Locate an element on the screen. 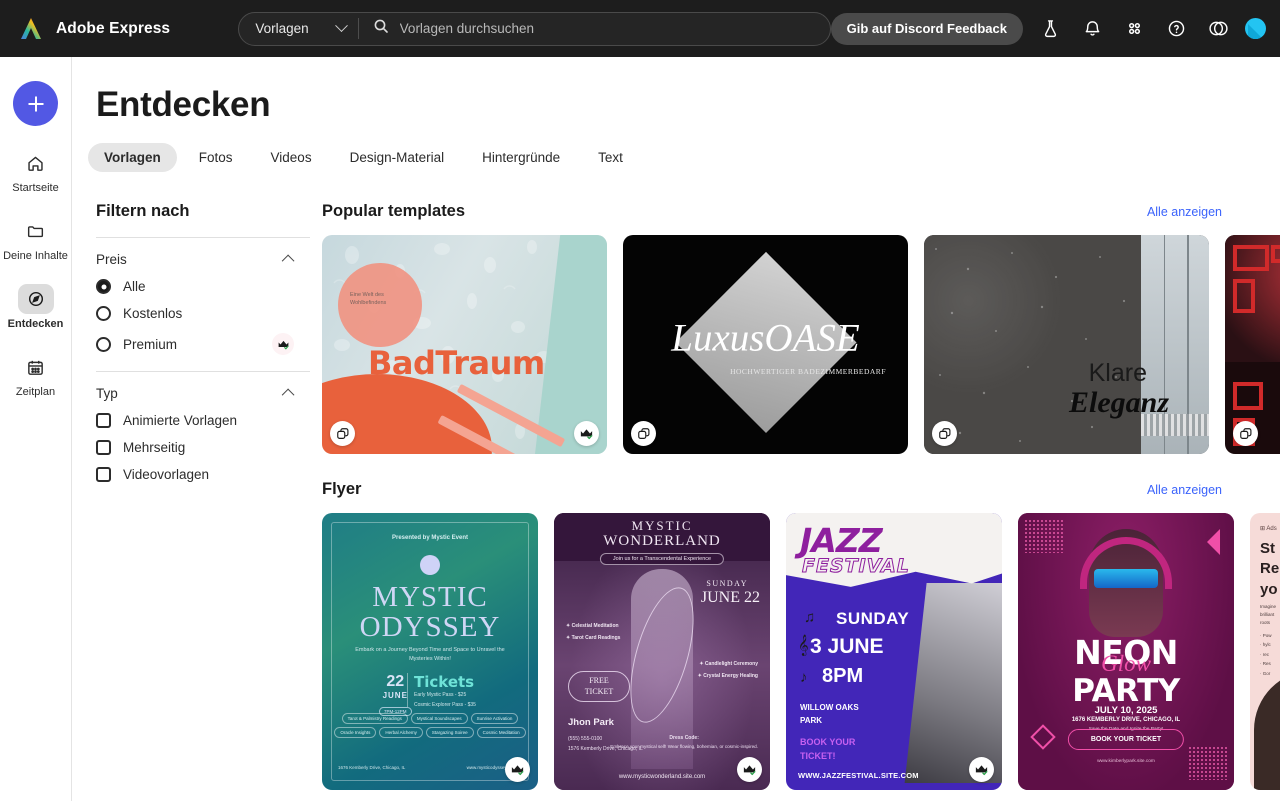 The height and width of the screenshot is (801, 1280). filter-section-header: Typ is located at coordinates (203, 394).